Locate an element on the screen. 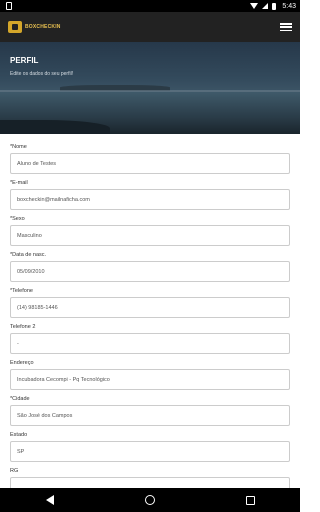 Image resolution: width=320 pixels, height=512 pixels. field-label: *Sexo is located at coordinates (17, 219).